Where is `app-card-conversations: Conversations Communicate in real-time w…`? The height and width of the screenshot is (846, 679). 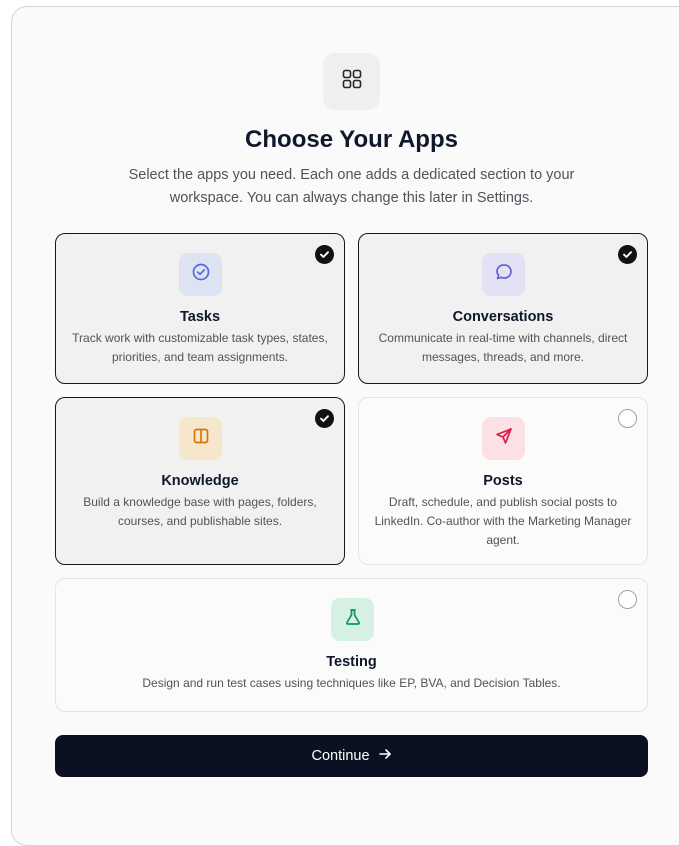 app-card-conversations: Conversations Communicate in real-time w… is located at coordinates (503, 308).